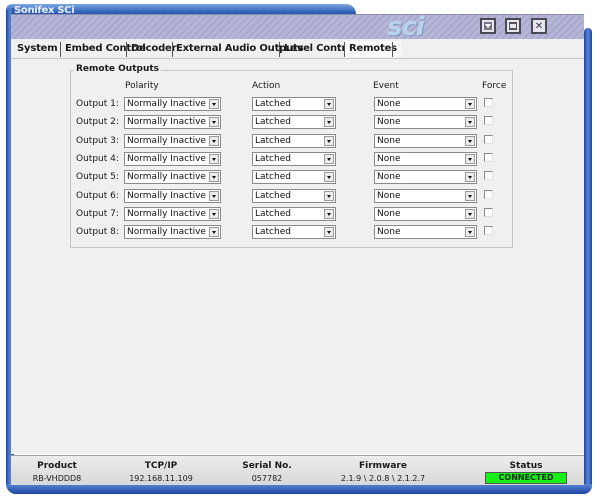  Describe the element at coordinates (118, 69) in the screenshot. I see `remote-outputs-title: Remote Outputs` at that location.